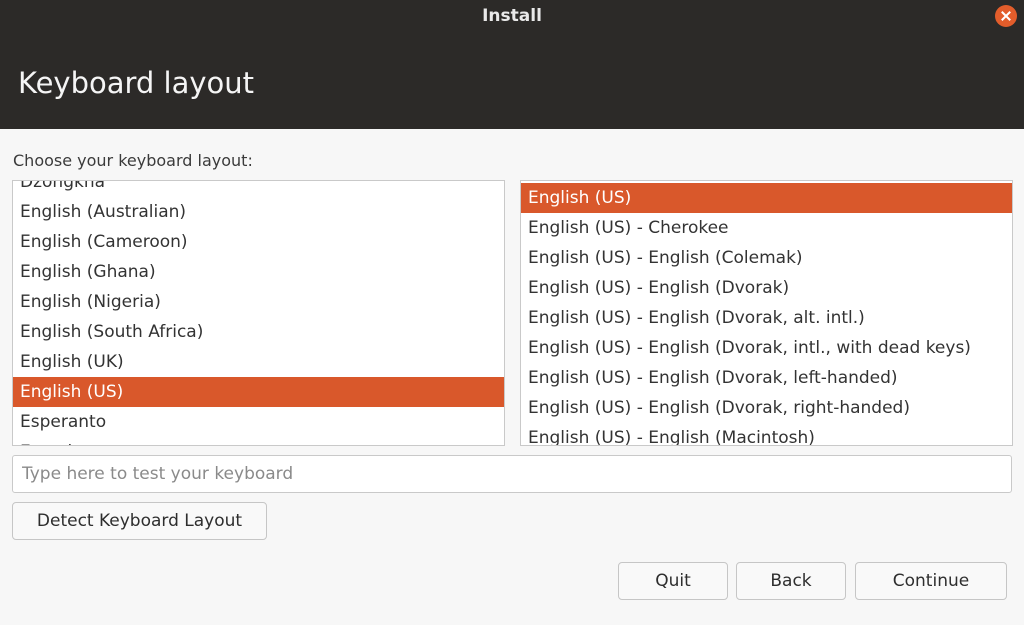 This screenshot has height=625, width=1024. Describe the element at coordinates (258, 189) in the screenshot. I see `layout-item: Dzongkha` at that location.